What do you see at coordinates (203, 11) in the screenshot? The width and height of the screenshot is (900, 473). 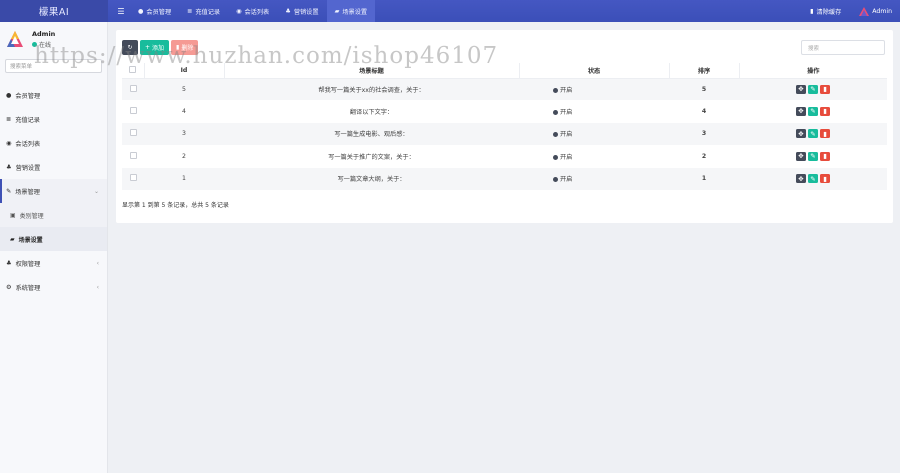 I see `topnav-item-recharge: ≣ 充值记录` at bounding box center [203, 11].